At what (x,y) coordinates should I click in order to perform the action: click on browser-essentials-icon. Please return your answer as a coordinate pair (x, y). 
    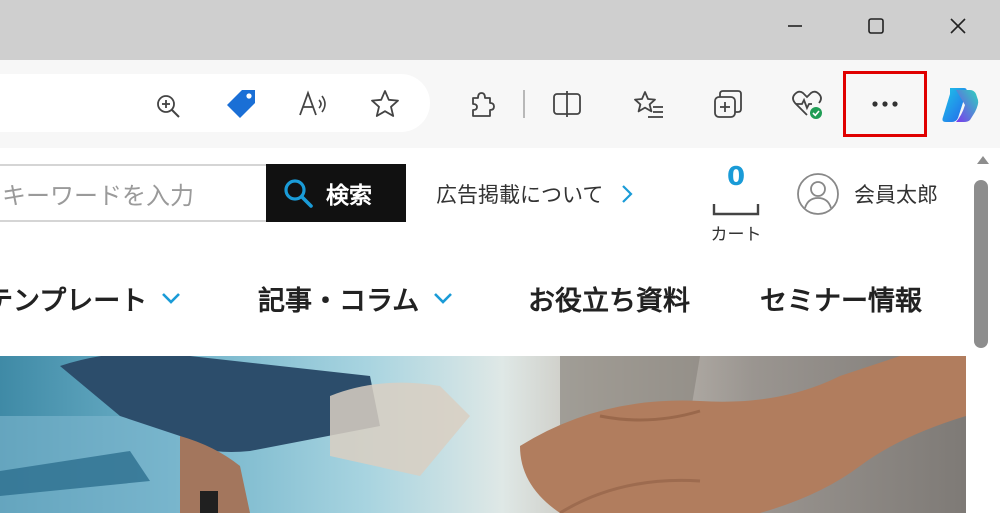
    Looking at the image, I should click on (807, 104).